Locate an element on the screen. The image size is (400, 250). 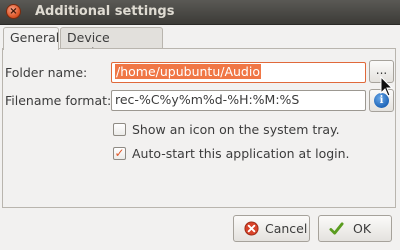
cancel-icon is located at coordinates (251, 228).